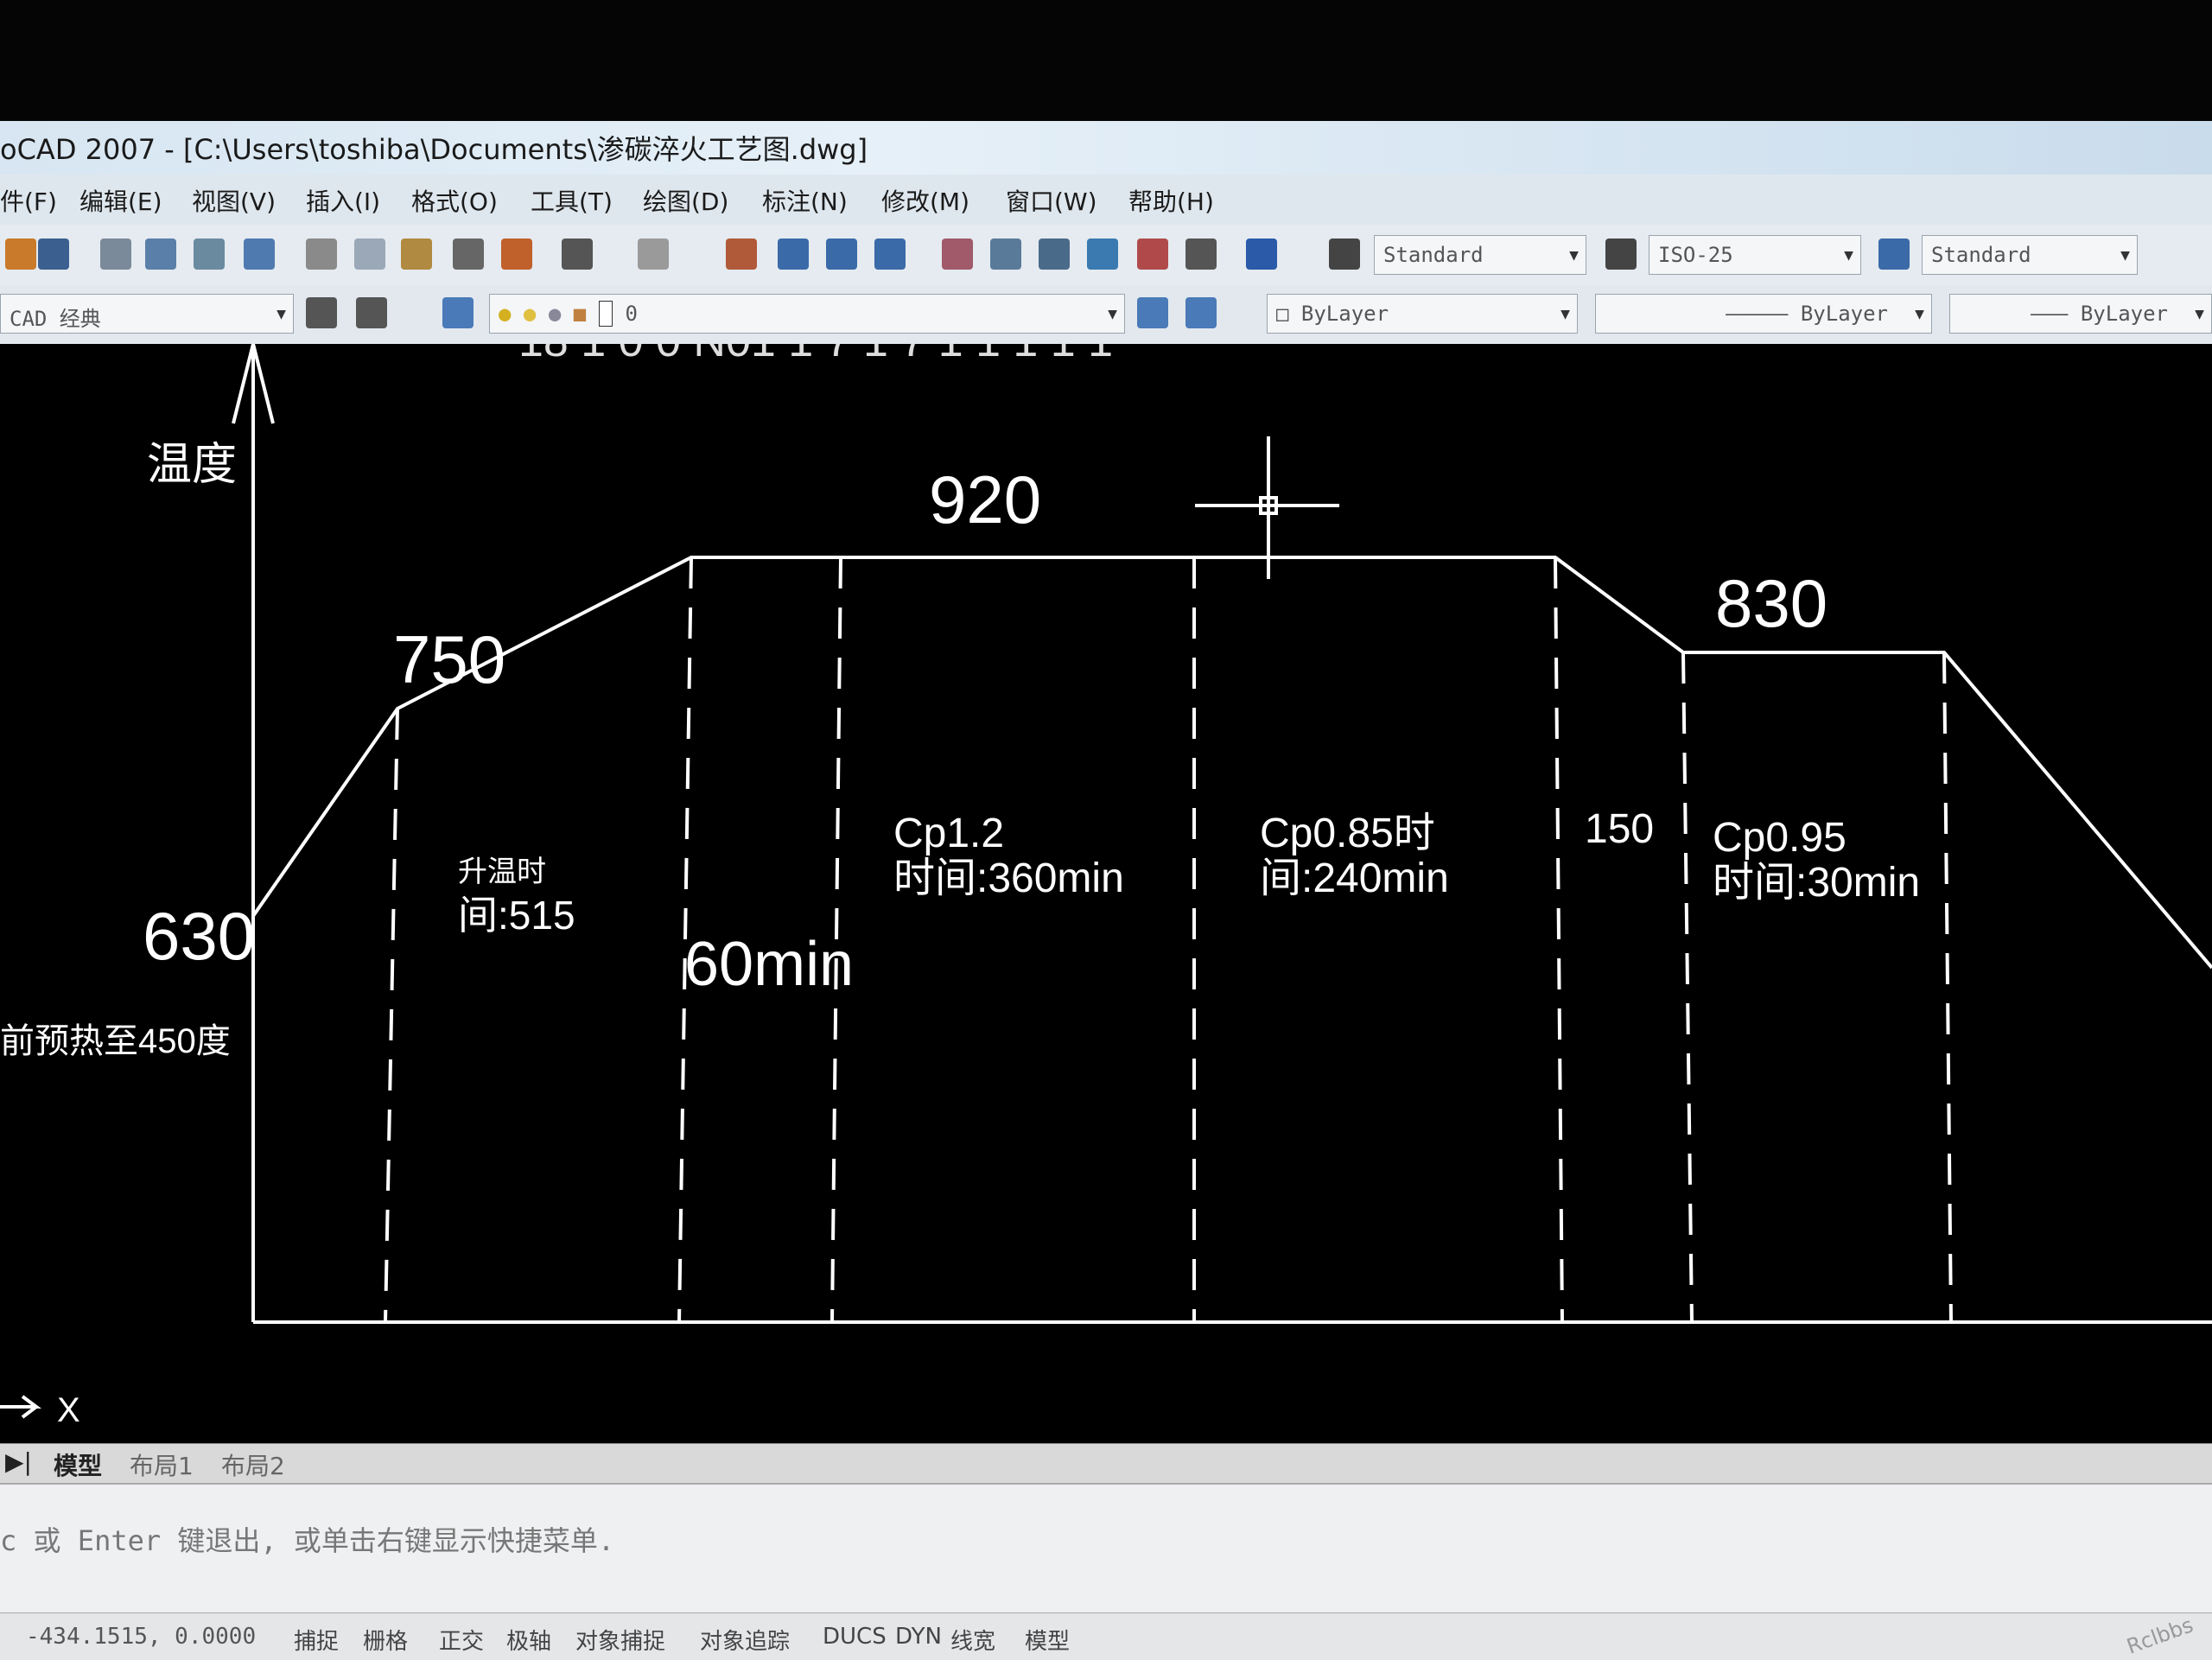  I want to click on preheat-note: 前预热至450度, so click(115, 1041).